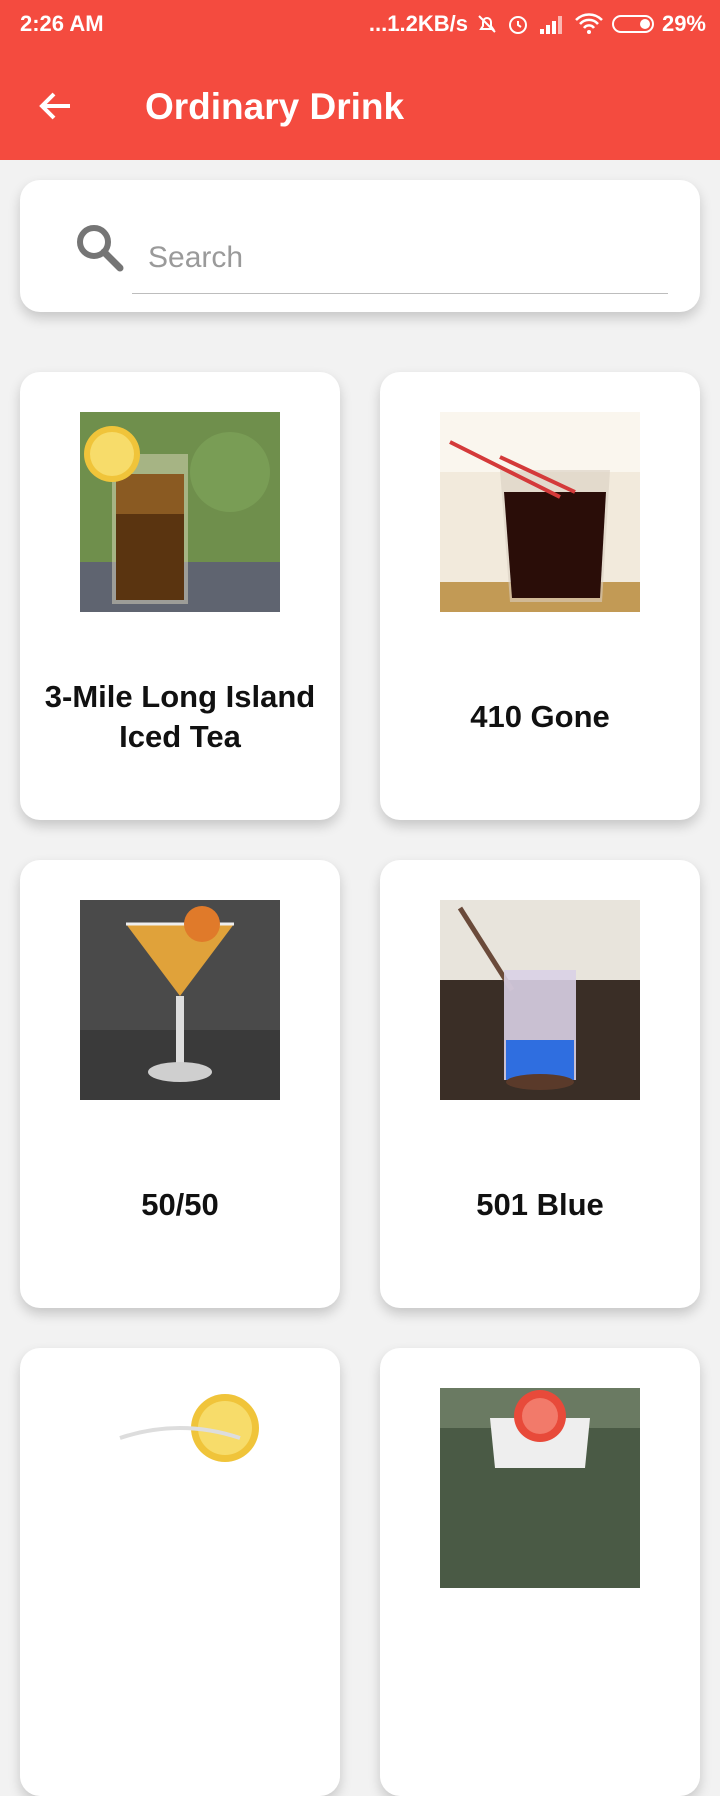  Describe the element at coordinates (56, 106) in the screenshot. I see `arrow-left-icon` at that location.